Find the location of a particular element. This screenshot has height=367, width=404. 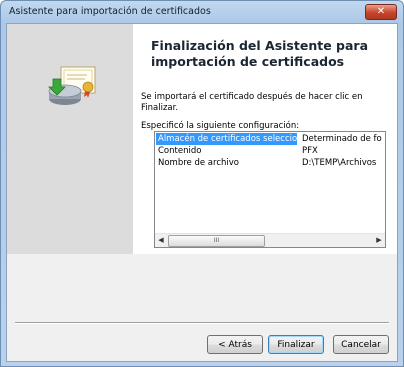

grip-icon: III is located at coordinates (216, 240).